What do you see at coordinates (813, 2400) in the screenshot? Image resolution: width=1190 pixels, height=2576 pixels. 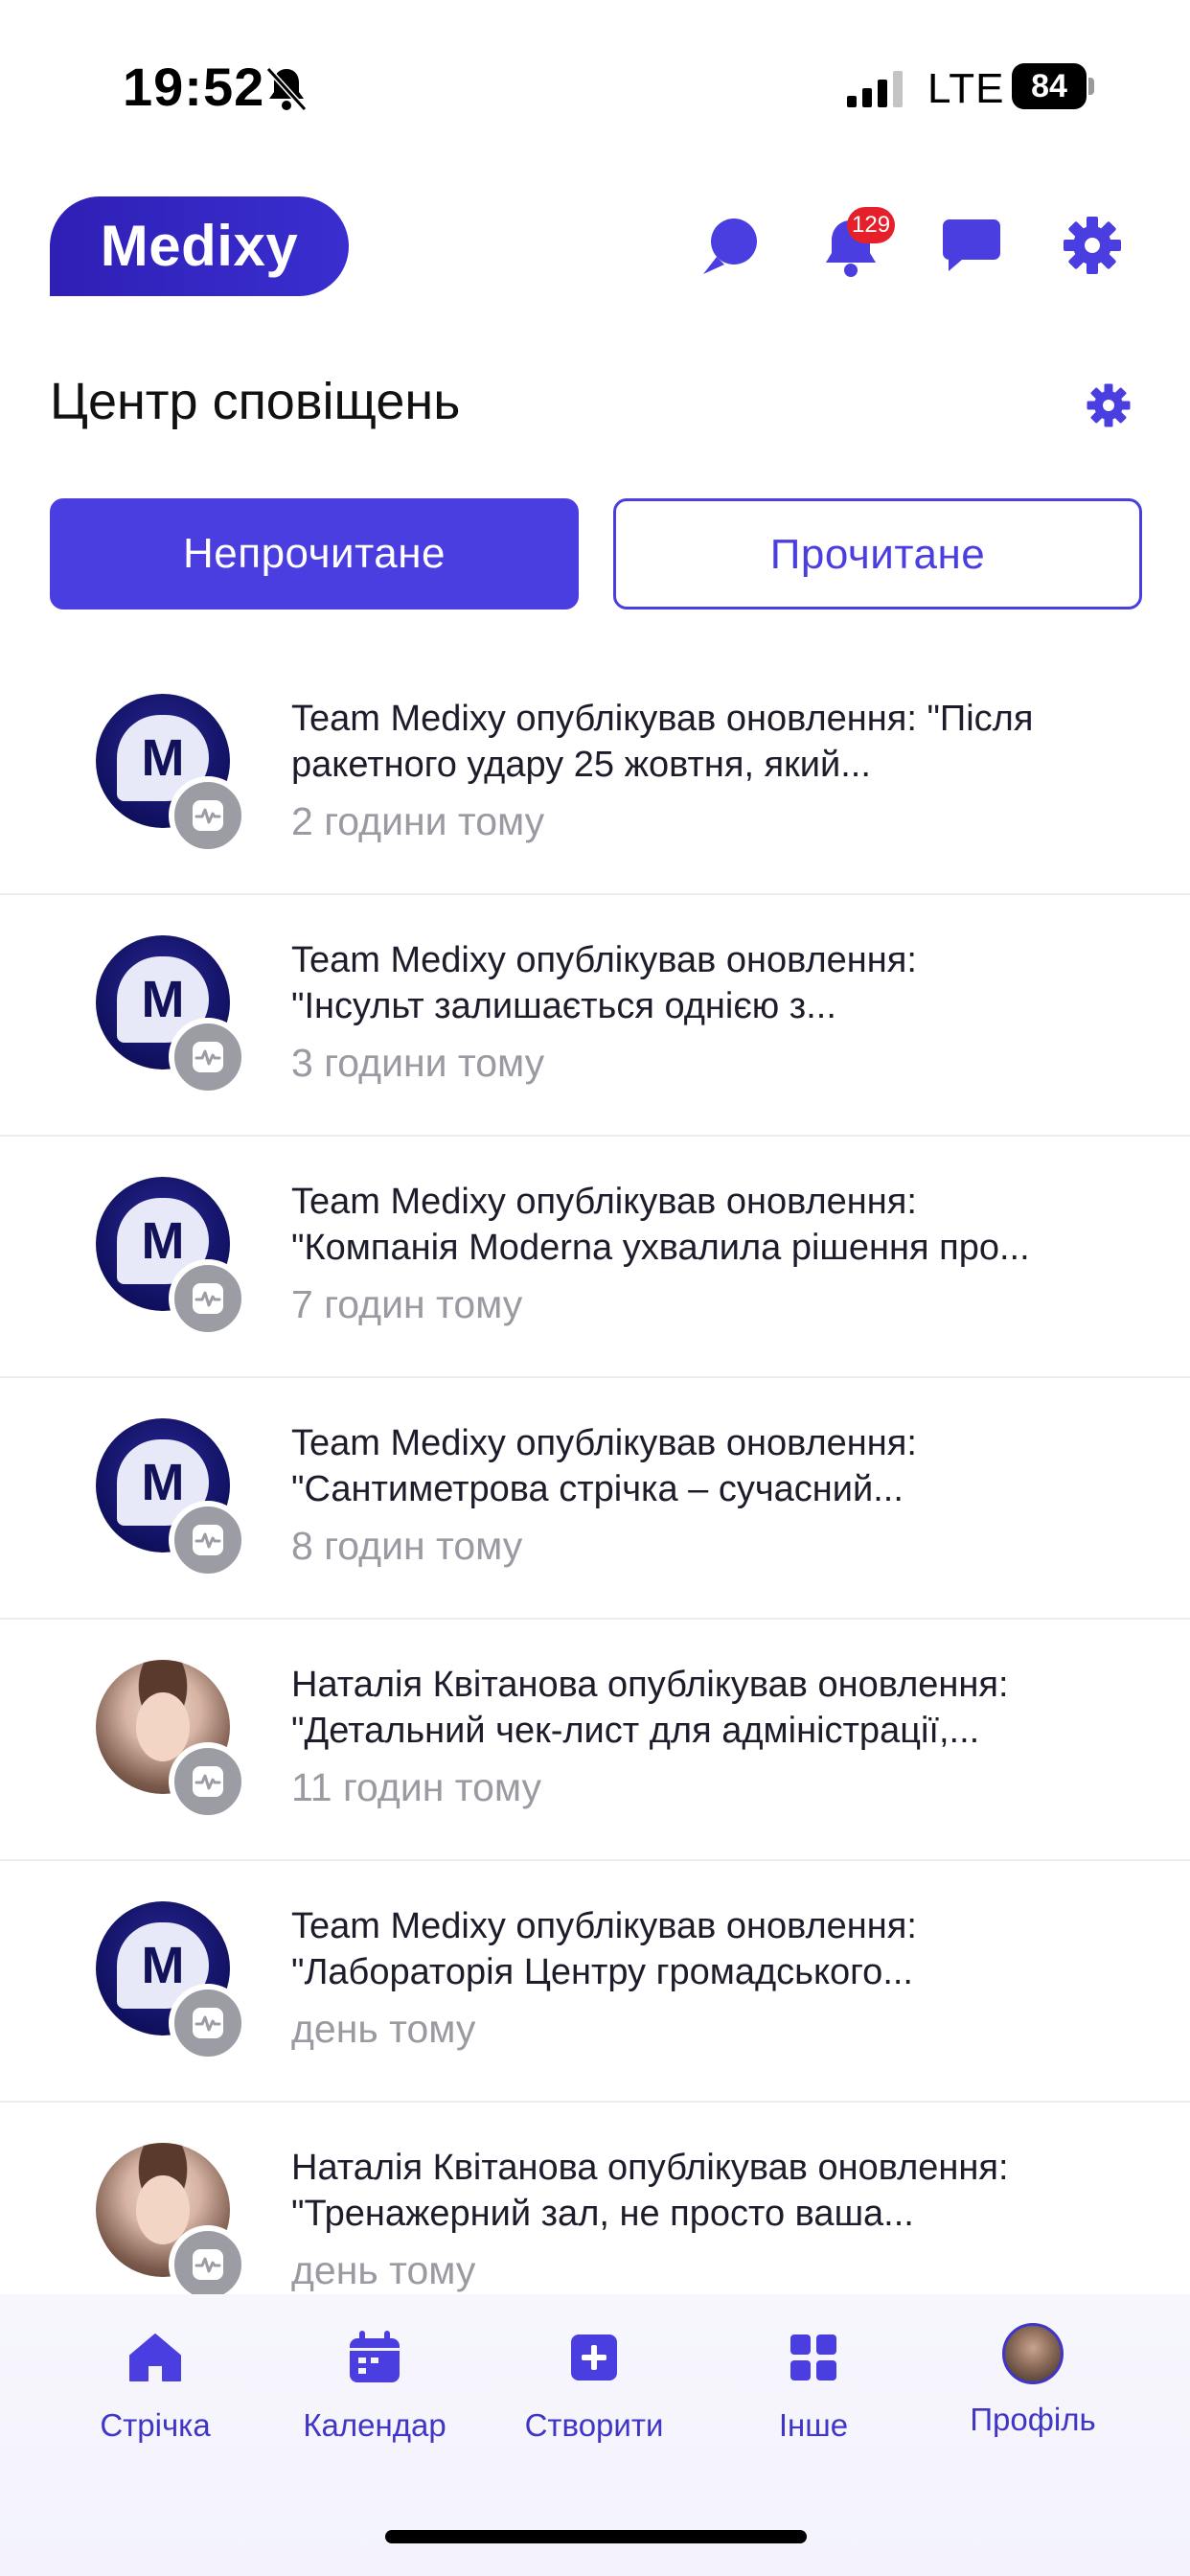 I see `nav-other: Інше` at bounding box center [813, 2400].